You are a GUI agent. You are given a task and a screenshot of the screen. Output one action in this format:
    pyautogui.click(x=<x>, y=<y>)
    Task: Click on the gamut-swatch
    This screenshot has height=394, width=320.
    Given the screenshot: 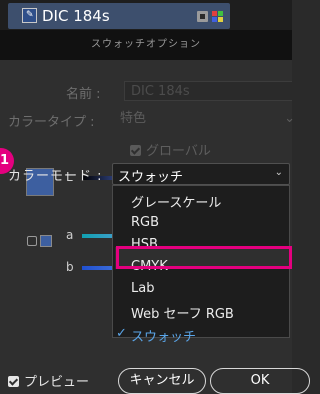 What is the action you would take?
    pyautogui.click(x=46, y=241)
    